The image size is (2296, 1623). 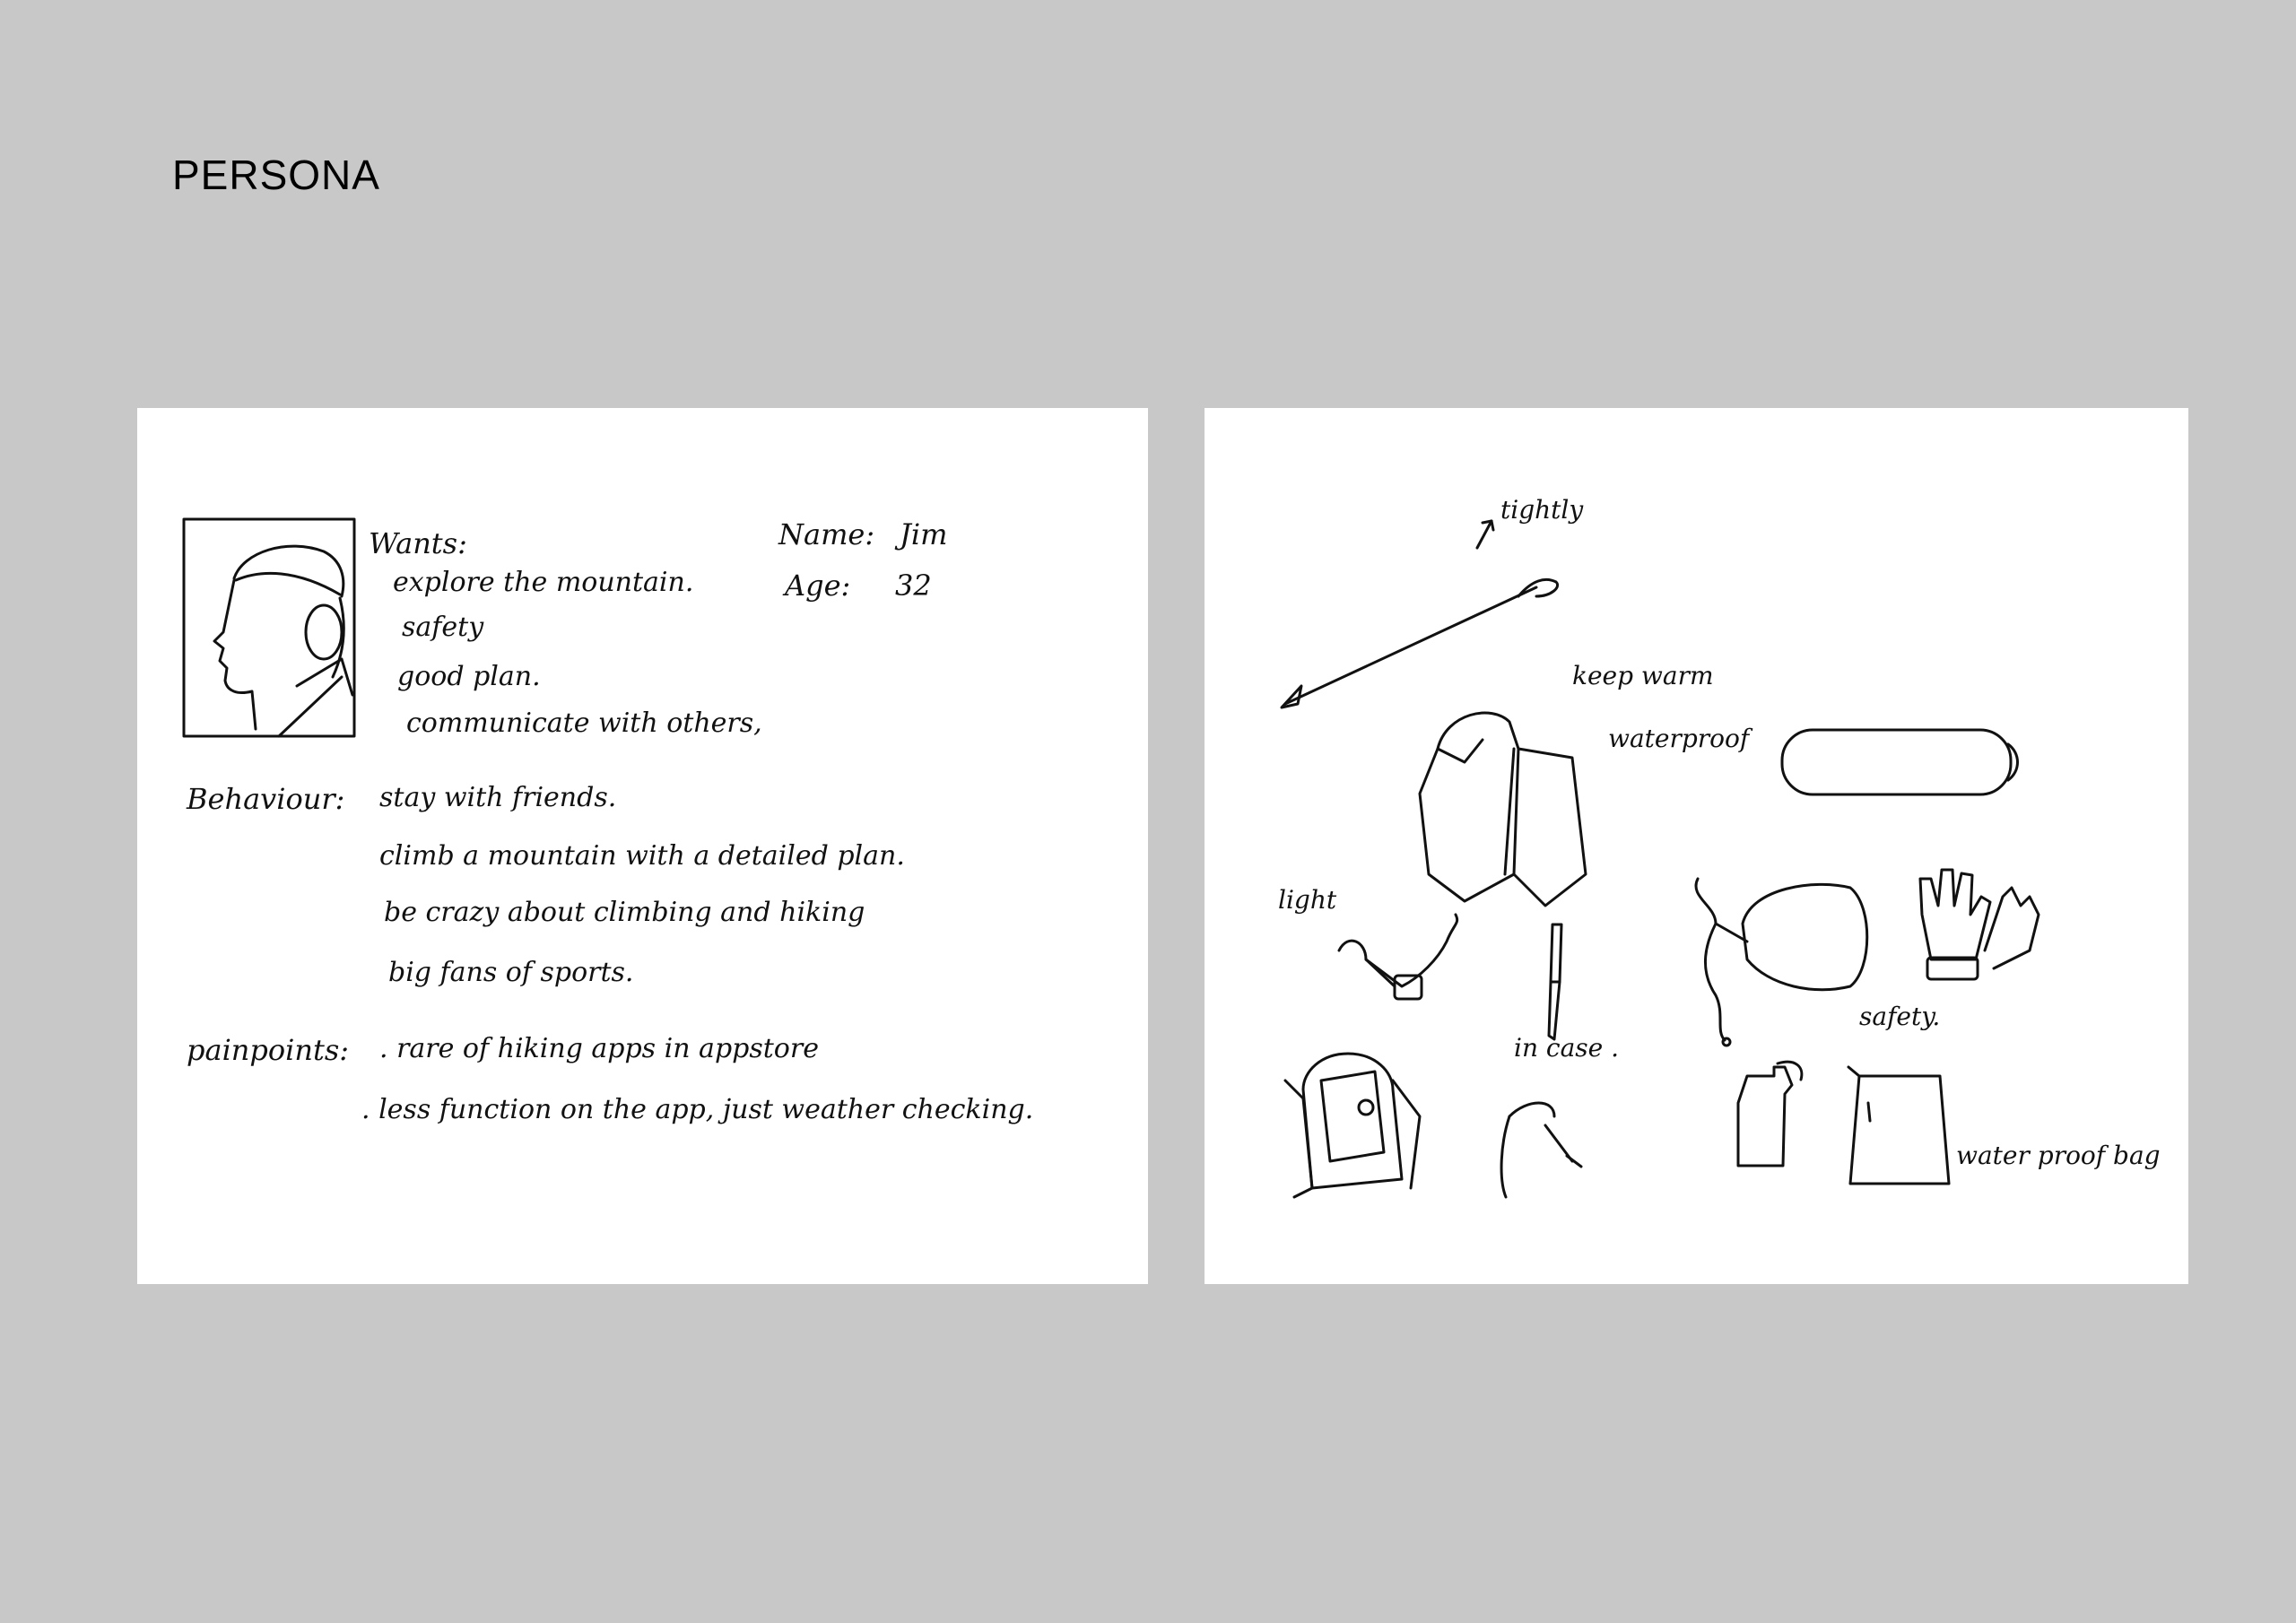 I want to click on persona-portrait-icon, so click(x=269, y=627).